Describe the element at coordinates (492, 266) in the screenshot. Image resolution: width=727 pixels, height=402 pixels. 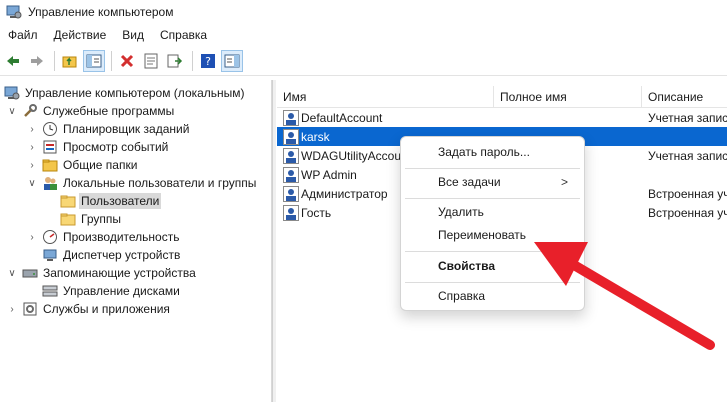
I see `menu-item-properties: Свойства` at that location.